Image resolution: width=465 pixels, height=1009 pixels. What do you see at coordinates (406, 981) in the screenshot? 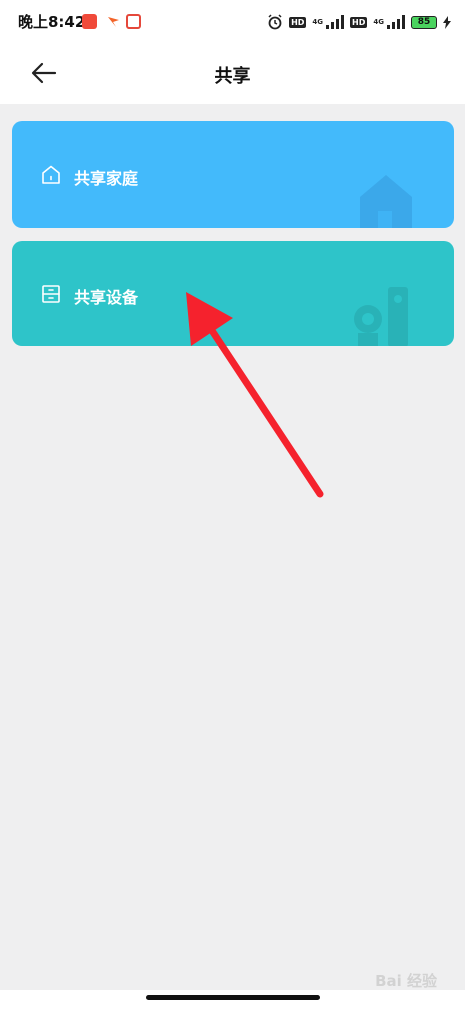
I see `baidu-watermark: Bai 经验` at bounding box center [406, 981].